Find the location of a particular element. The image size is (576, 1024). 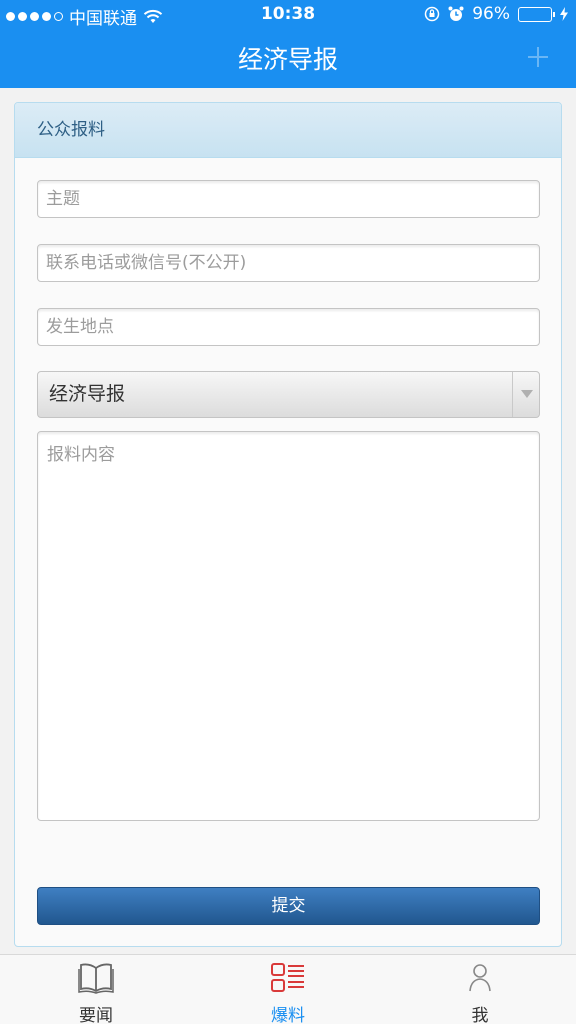

book-icon is located at coordinates (96, 978).